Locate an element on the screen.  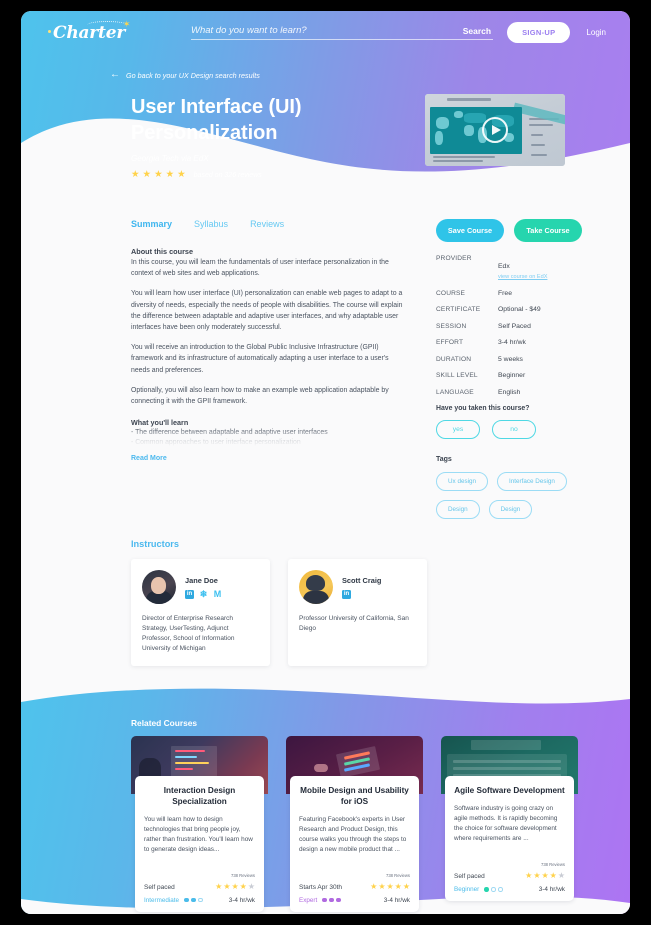
instructors-heading: Instructors is located at coordinates (155, 544).